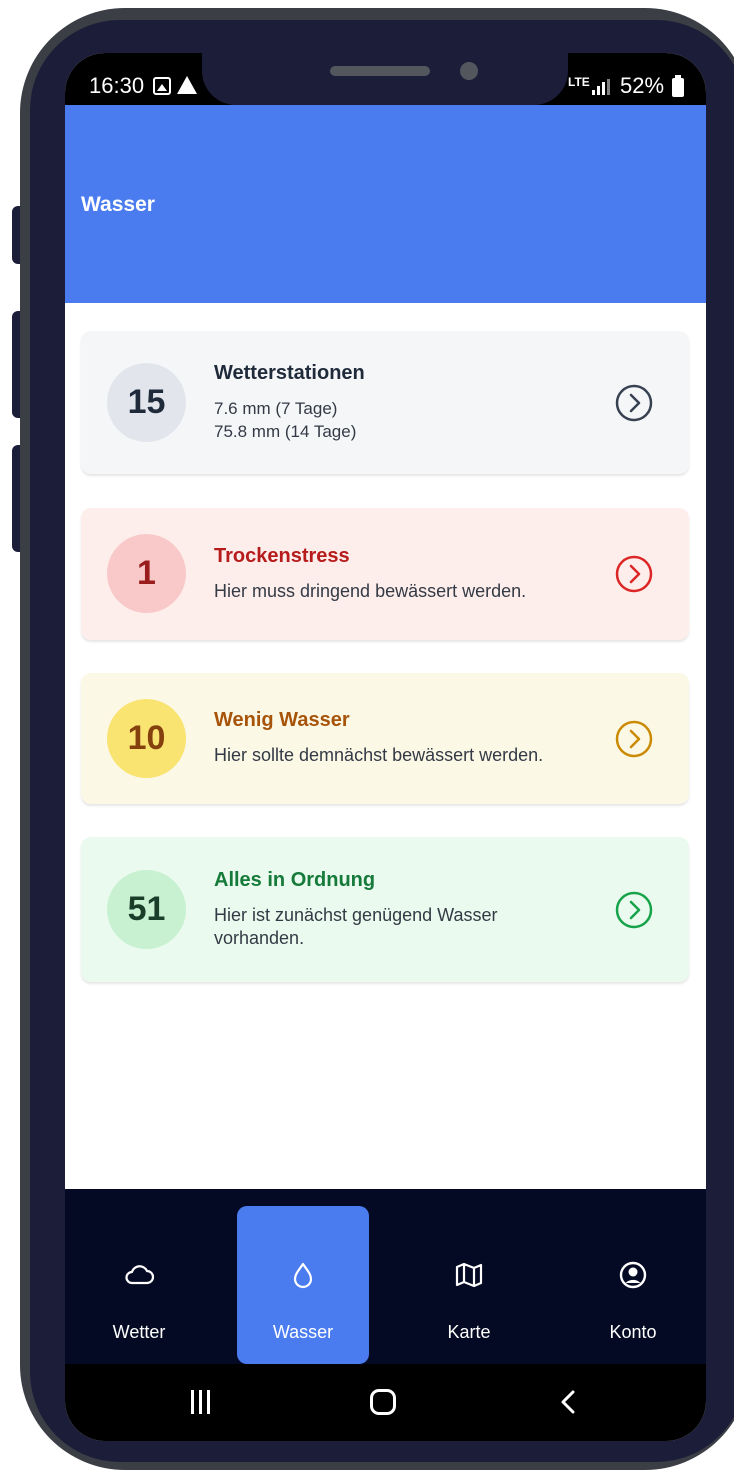 The image size is (734, 1475). Describe the element at coordinates (282, 556) in the screenshot. I see `card-title: Trockenstress` at that location.